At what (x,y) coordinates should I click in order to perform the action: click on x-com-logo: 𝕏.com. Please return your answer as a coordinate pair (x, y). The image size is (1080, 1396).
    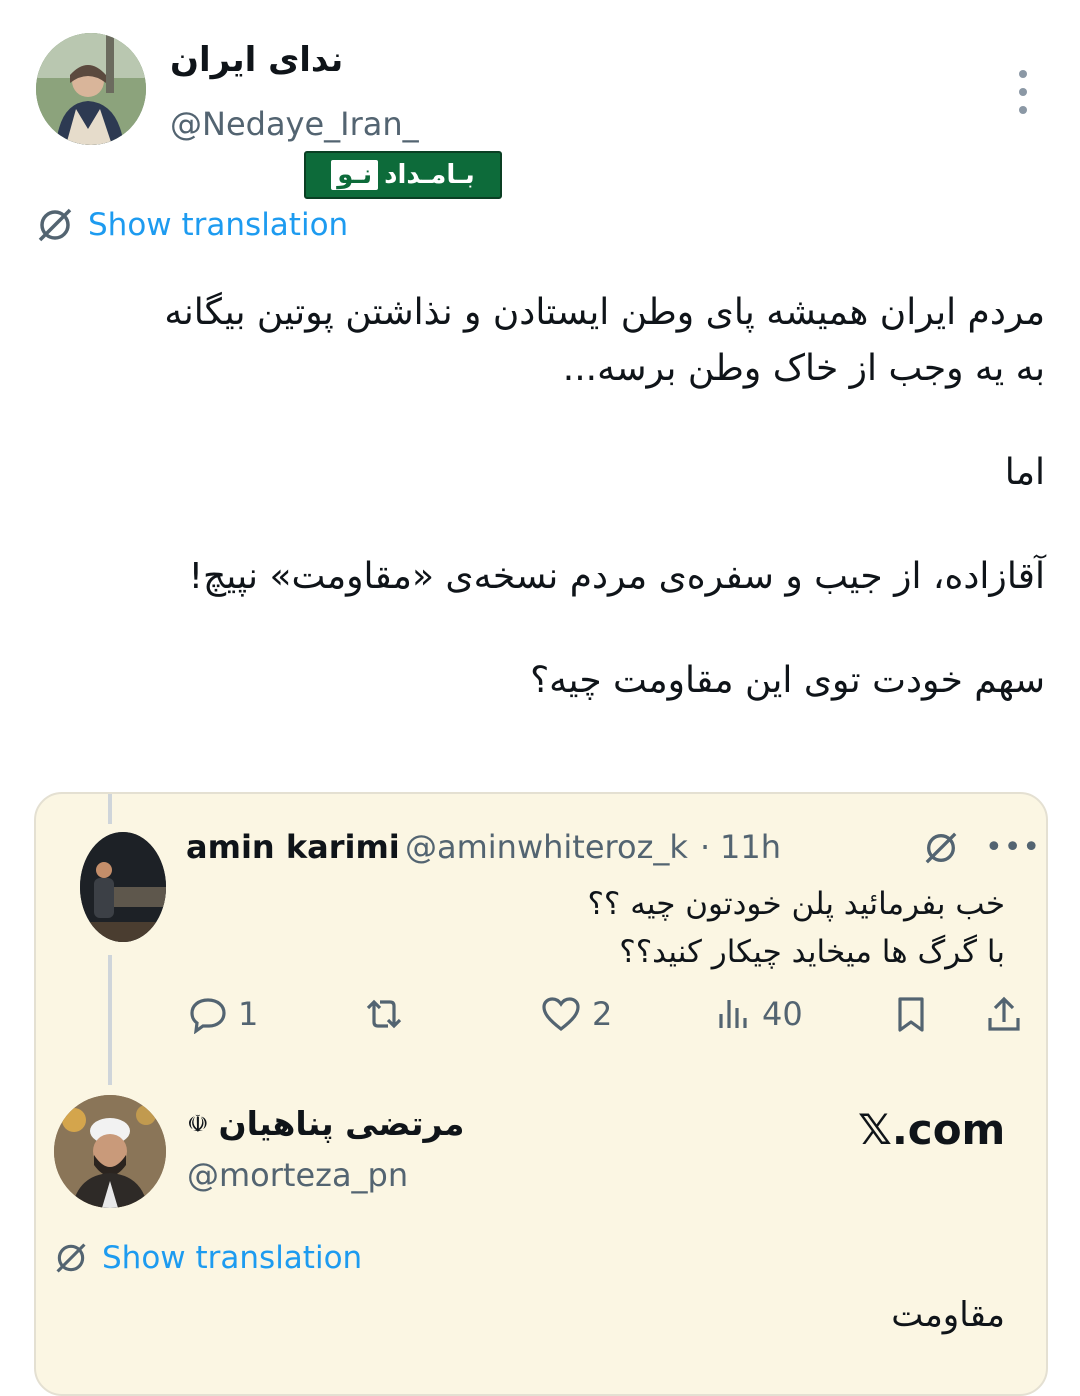
    Looking at the image, I should click on (932, 1129).